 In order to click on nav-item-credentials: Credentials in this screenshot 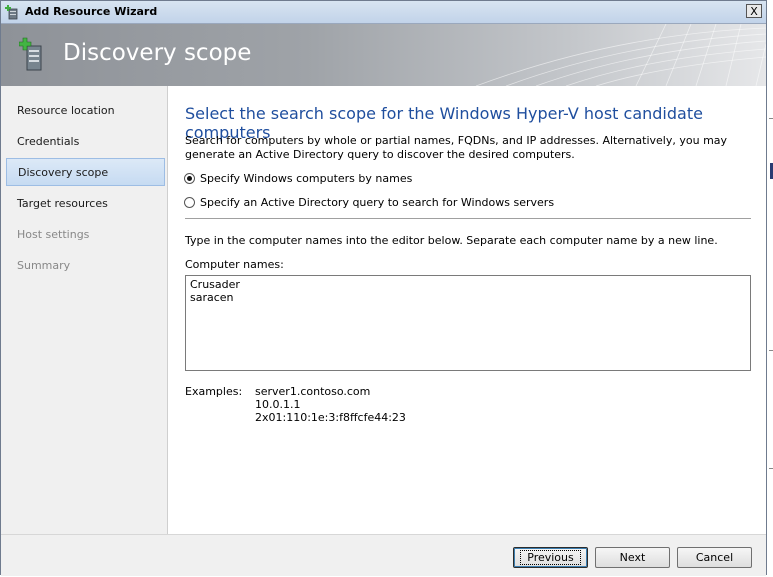, I will do `click(85, 142)`.